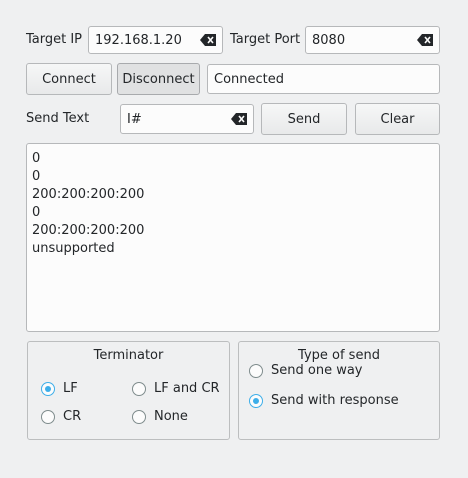 This screenshot has width=468, height=478. Describe the element at coordinates (128, 355) in the screenshot. I see `terminator-title: Terminator` at that location.